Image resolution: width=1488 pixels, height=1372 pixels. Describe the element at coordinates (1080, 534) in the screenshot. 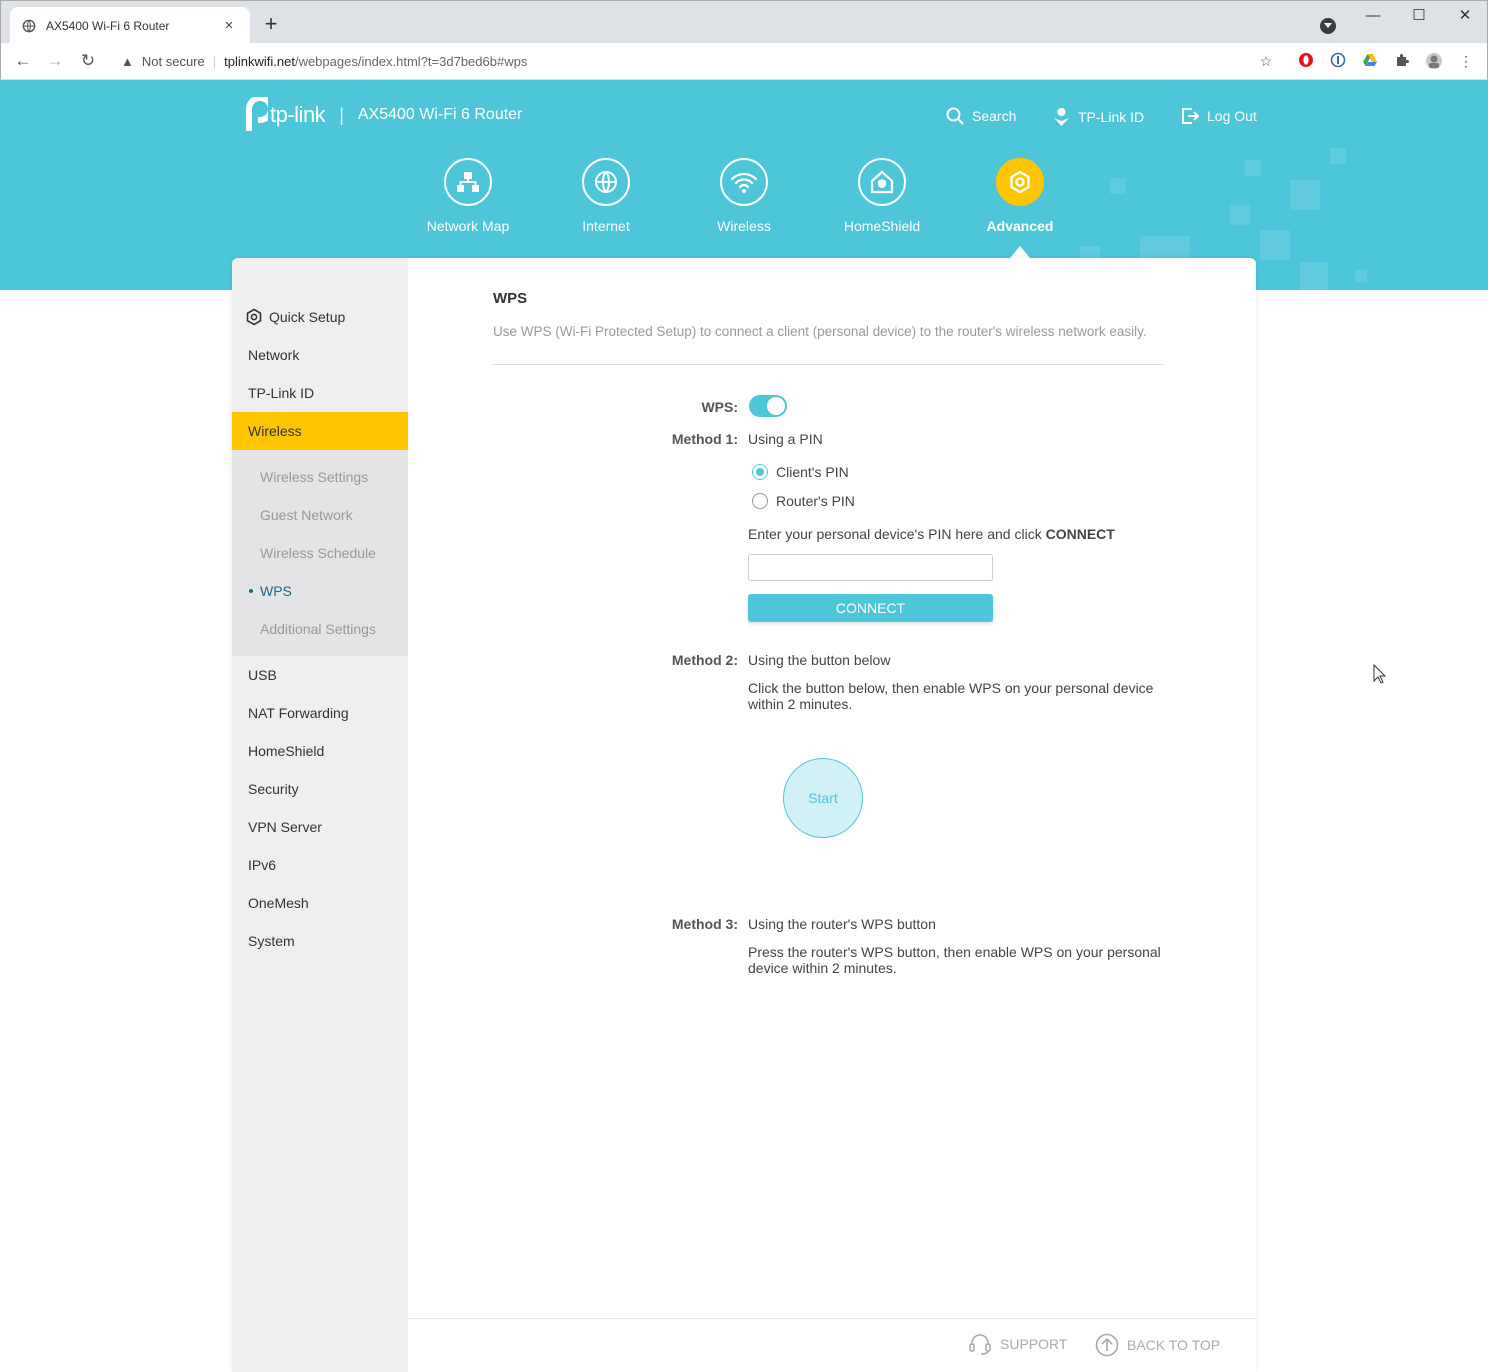

I see `pin-instructions-bold: CONNECT` at that location.